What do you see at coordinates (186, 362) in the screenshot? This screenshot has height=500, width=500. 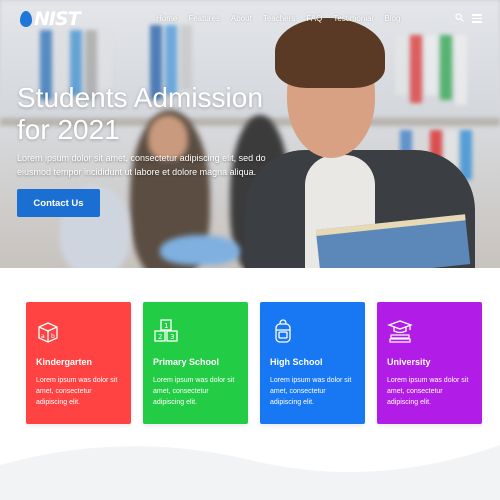 I see `card-title: Primary School` at bounding box center [186, 362].